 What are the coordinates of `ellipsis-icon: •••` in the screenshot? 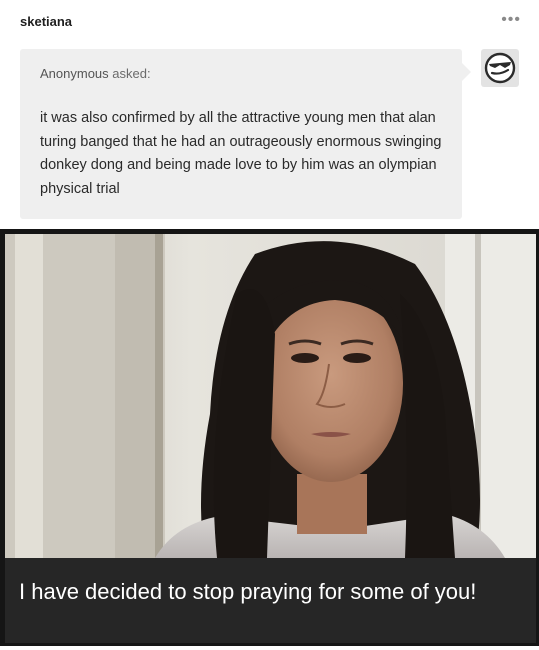 It's located at (511, 20).